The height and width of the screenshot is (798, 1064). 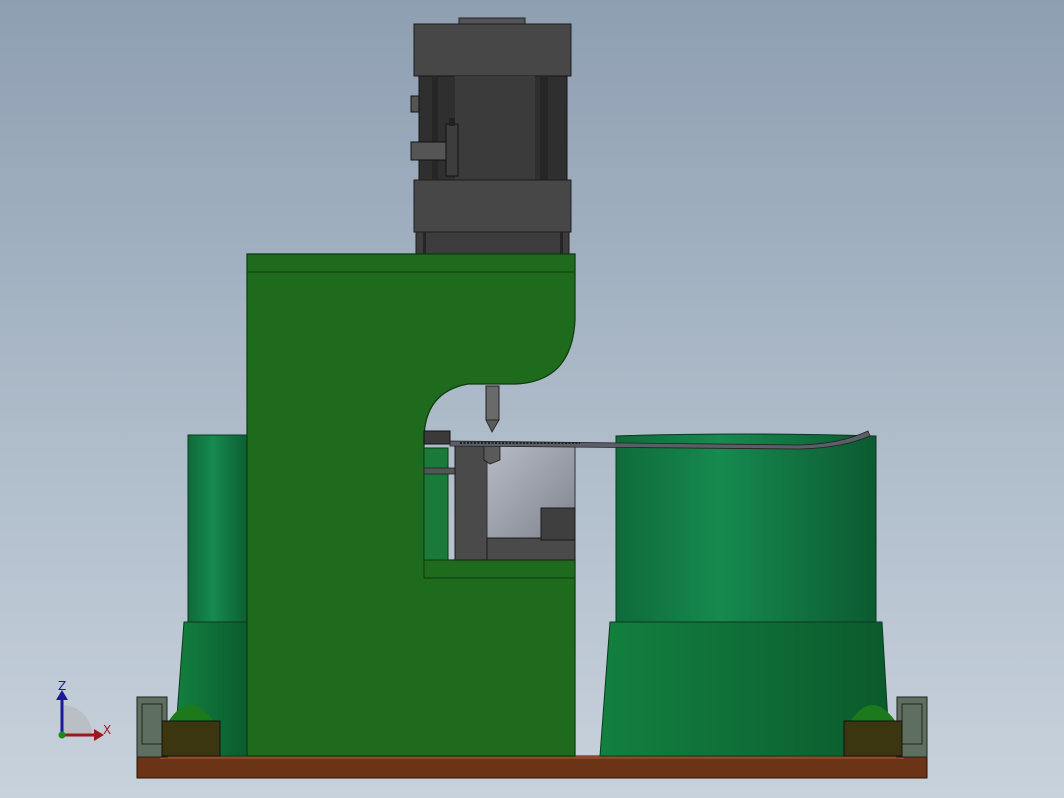 What do you see at coordinates (558, 524) in the screenshot?
I see `die-block` at bounding box center [558, 524].